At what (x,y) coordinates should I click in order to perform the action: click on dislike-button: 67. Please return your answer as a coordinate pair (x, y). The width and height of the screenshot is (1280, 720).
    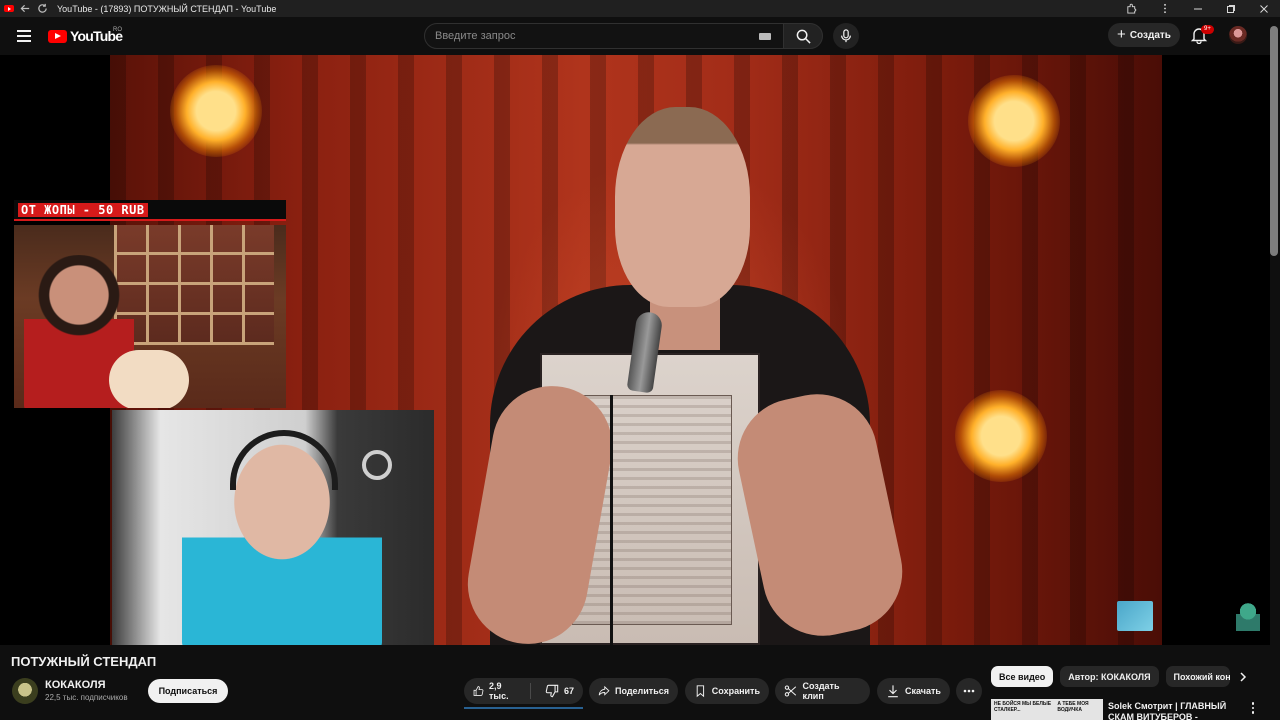
    Looking at the image, I should click on (559, 691).